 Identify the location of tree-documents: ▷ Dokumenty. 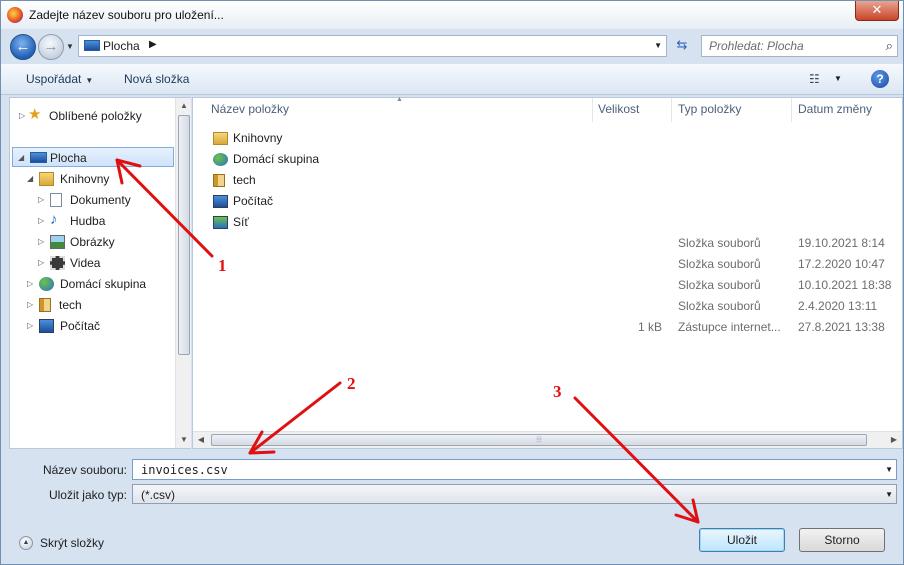
(103, 200).